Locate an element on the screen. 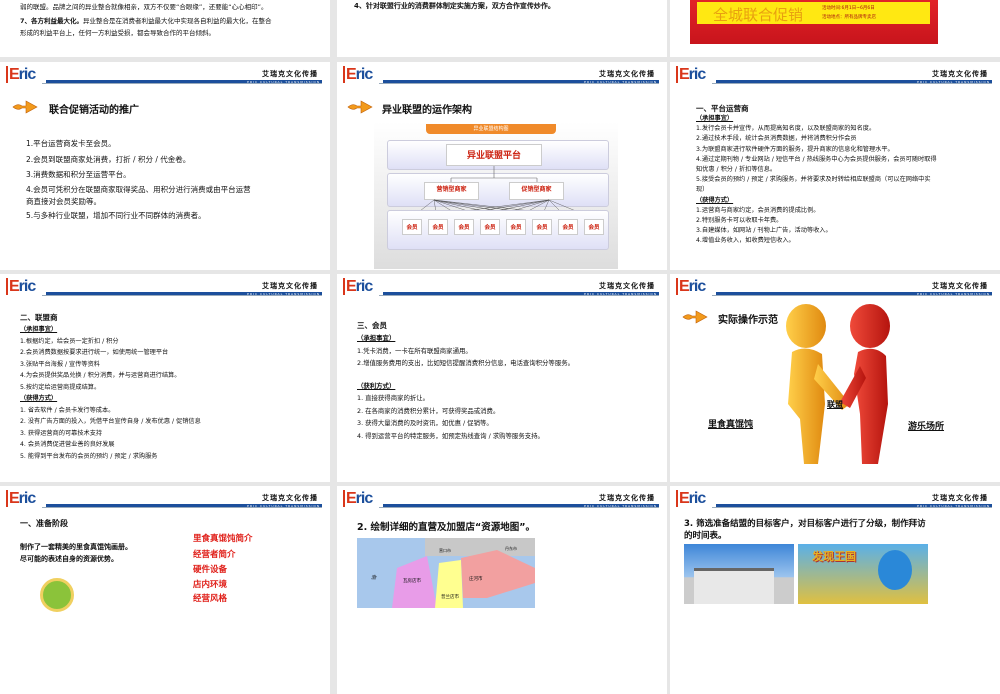 The image size is (1000, 694). list-item: 3.张贴平台海报 / 宣传等资料 is located at coordinates (60, 364).